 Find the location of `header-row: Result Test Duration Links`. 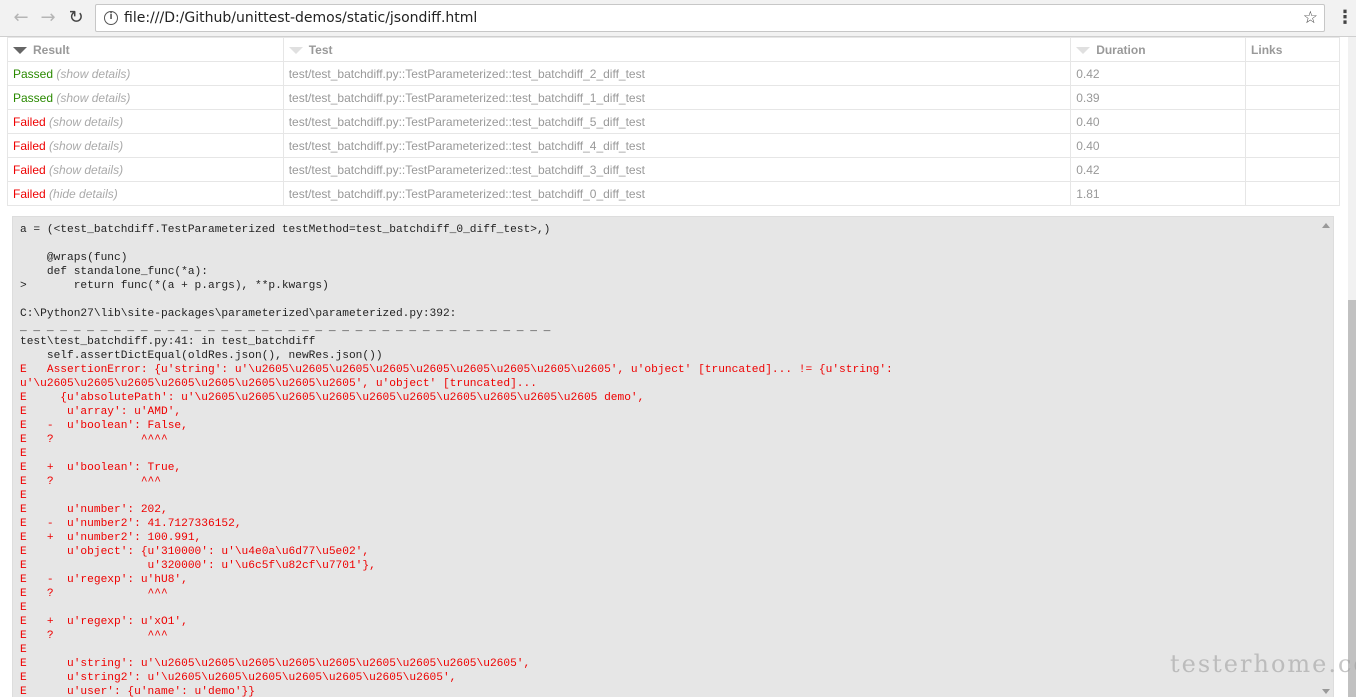

header-row: Result Test Duration Links is located at coordinates (673, 49).